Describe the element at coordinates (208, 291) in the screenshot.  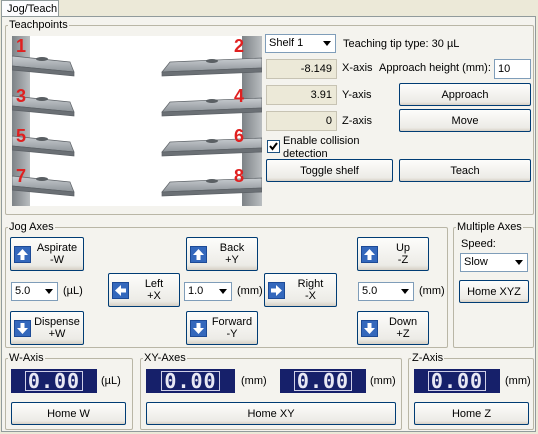
I see `xy-step-select: 1.0` at that location.